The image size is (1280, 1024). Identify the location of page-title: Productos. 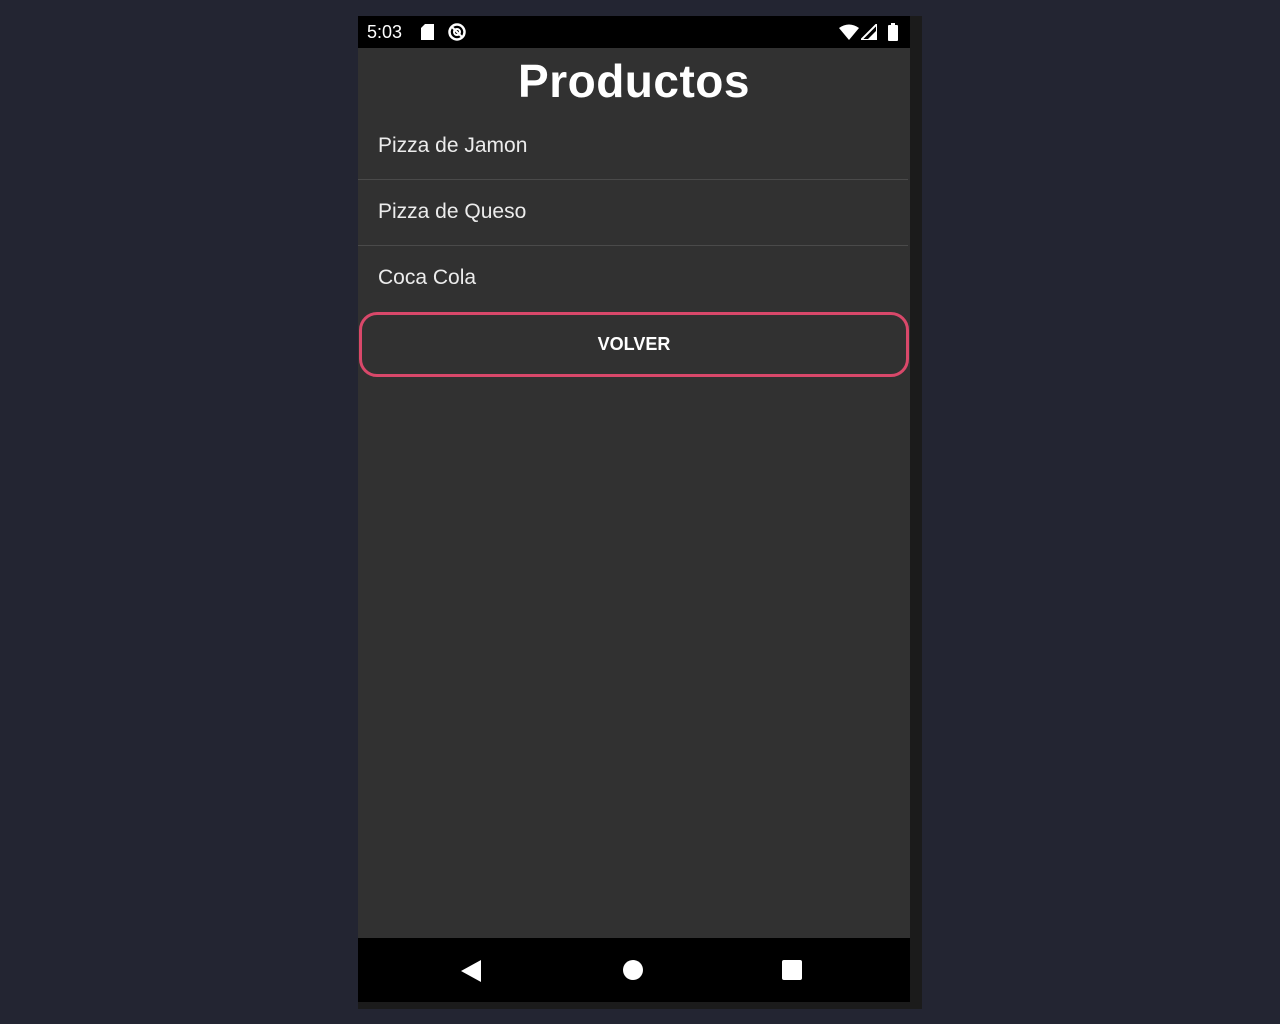
(634, 81).